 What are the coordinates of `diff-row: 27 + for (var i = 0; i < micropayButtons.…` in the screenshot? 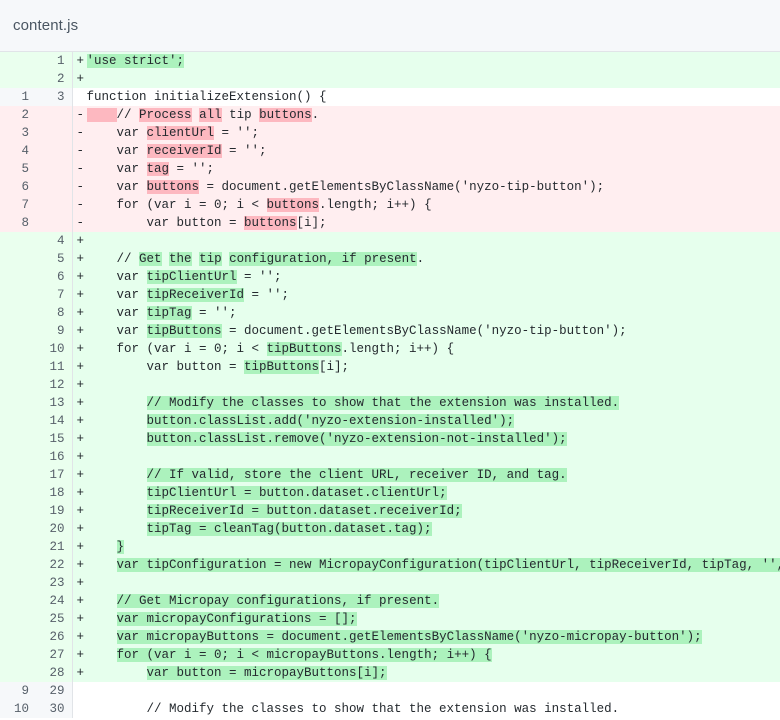 It's located at (390, 655).